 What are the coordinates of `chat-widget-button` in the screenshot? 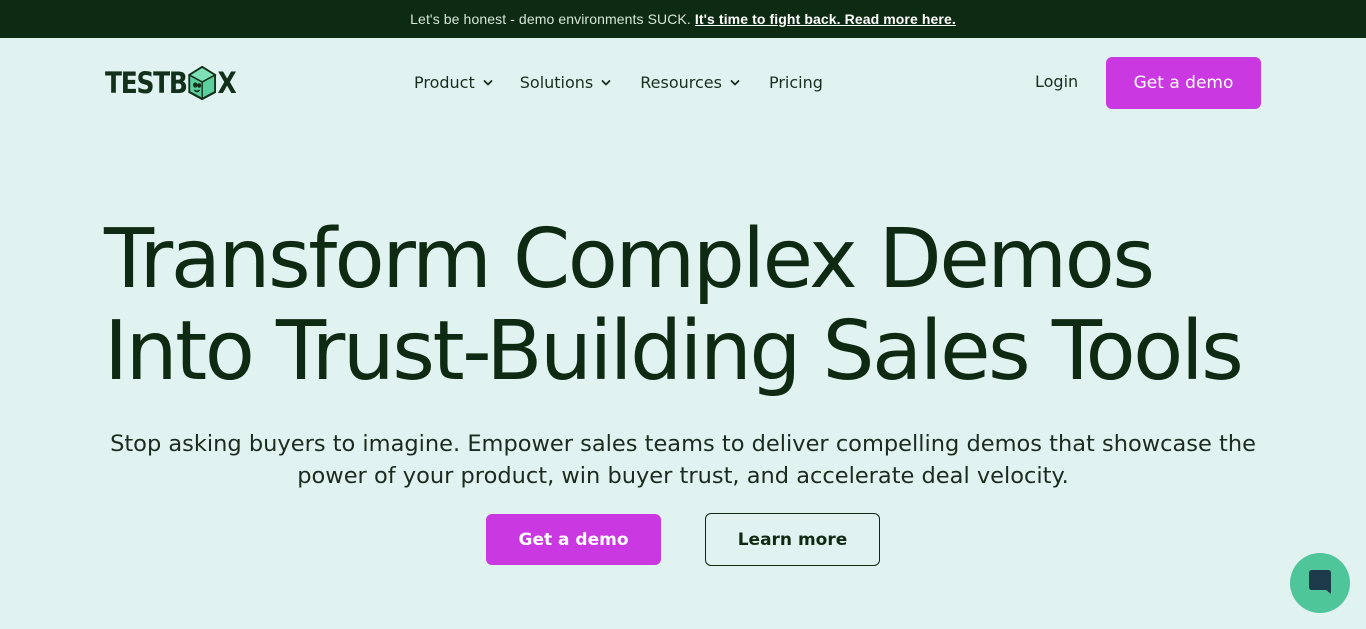 It's located at (1320, 583).